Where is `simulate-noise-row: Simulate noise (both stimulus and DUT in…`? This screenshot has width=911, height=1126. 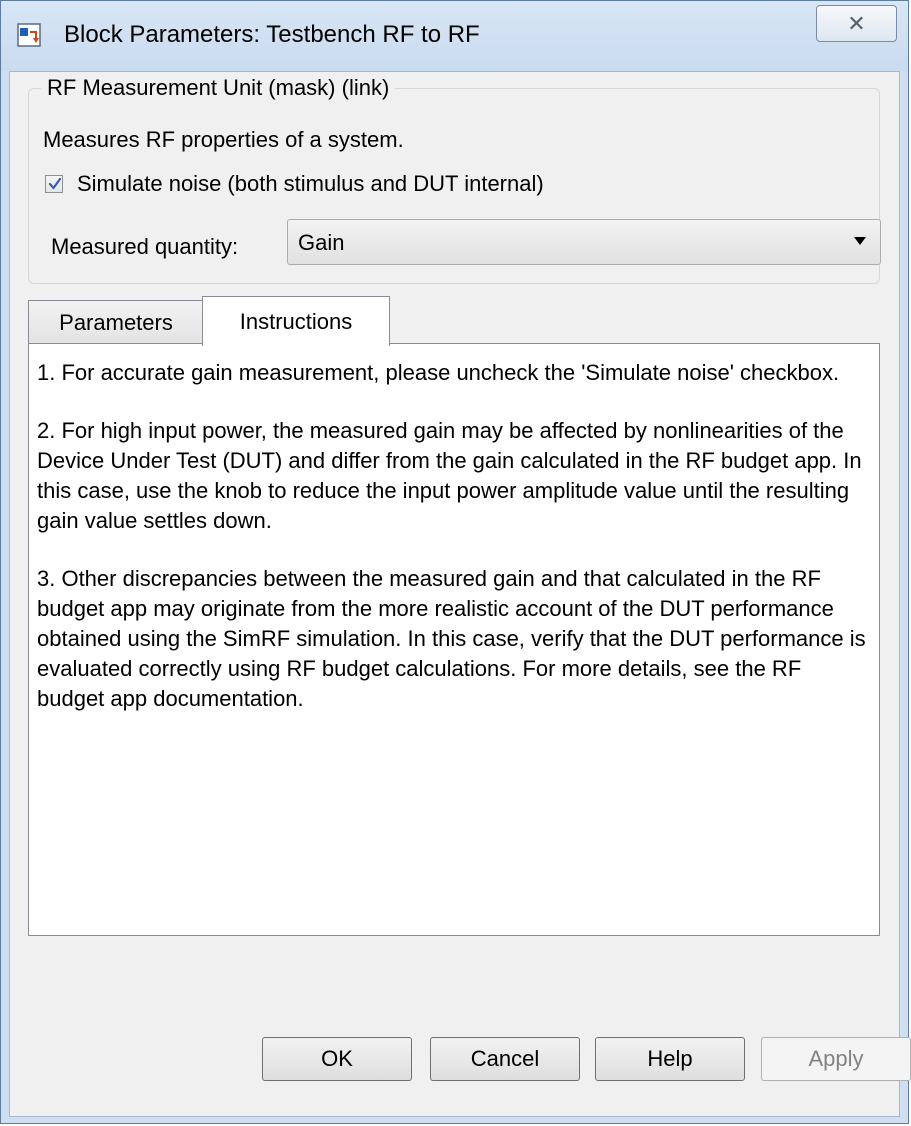
simulate-noise-row: Simulate noise (both stimulus and DUT in… is located at coordinates (294, 184).